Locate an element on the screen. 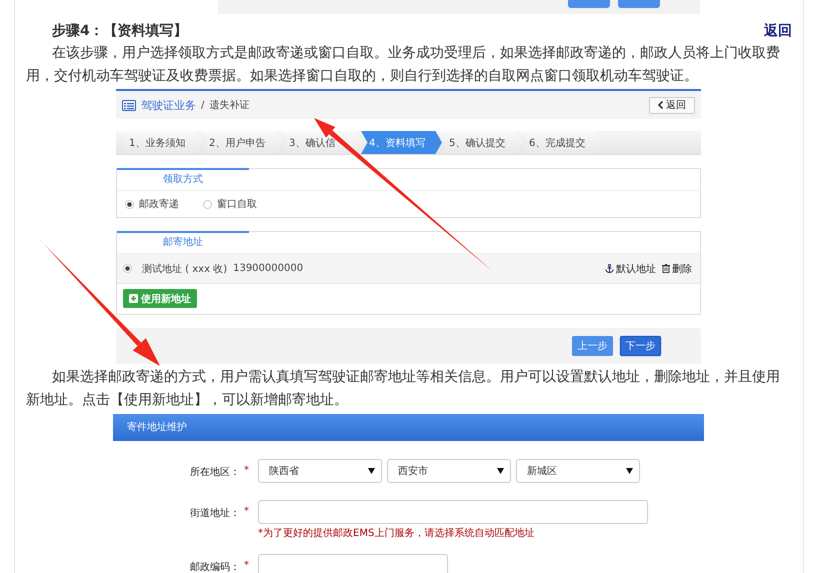 This screenshot has height=573, width=834. paragraph: 如果选择邮政寄递的方式，用户需认真填写驾驶证邮寄地址等相关信息。用户可以设置默认地址，删除地址，并且使用新地址。点击【使用新地址】，可以新增邮寄地址。 is located at coordinates (403, 389).